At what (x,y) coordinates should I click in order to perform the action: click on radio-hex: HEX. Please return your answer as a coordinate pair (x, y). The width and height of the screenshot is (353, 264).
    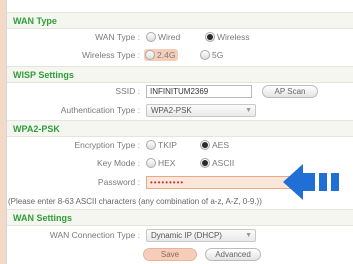
    Looking at the image, I should click on (160, 163).